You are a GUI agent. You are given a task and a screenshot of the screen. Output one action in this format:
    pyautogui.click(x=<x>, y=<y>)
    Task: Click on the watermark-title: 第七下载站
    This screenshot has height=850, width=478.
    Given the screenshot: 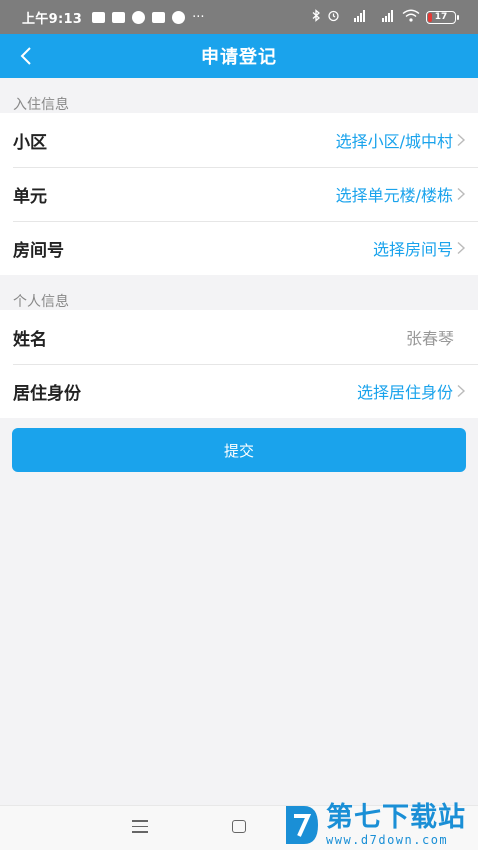 What is the action you would take?
    pyautogui.click(x=396, y=817)
    